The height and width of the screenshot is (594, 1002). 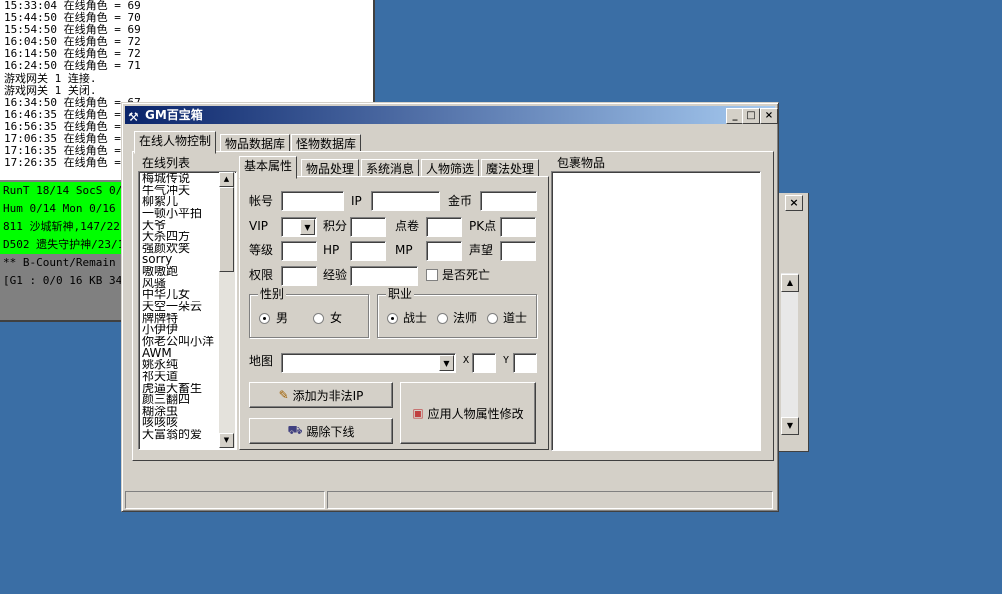 What do you see at coordinates (751, 116) in the screenshot?
I see `maximize-button: □` at bounding box center [751, 116].